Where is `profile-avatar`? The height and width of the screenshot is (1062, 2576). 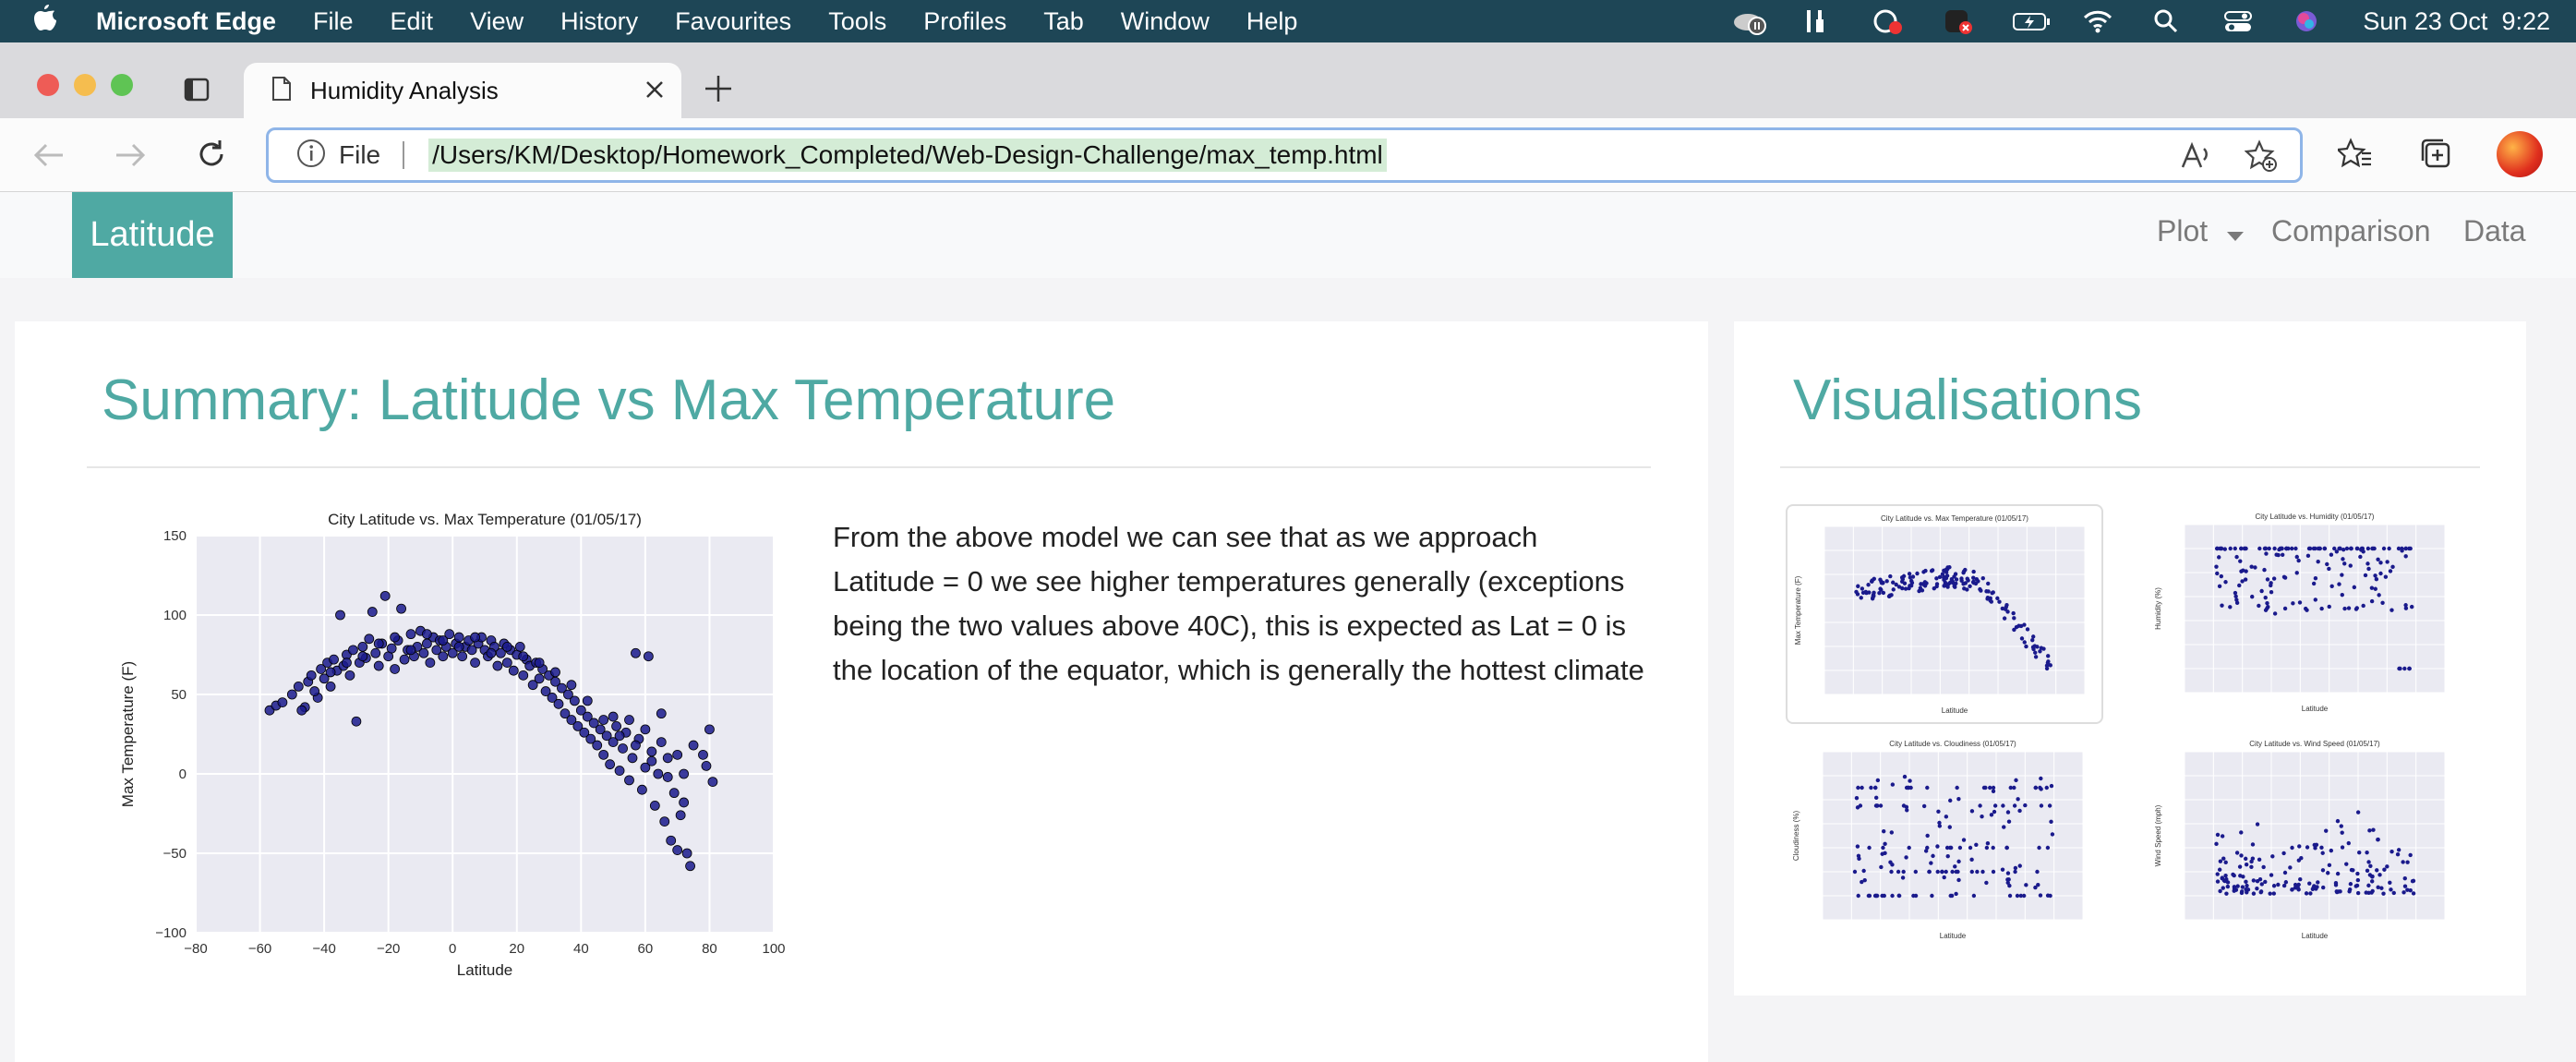
profile-avatar is located at coordinates (2520, 154).